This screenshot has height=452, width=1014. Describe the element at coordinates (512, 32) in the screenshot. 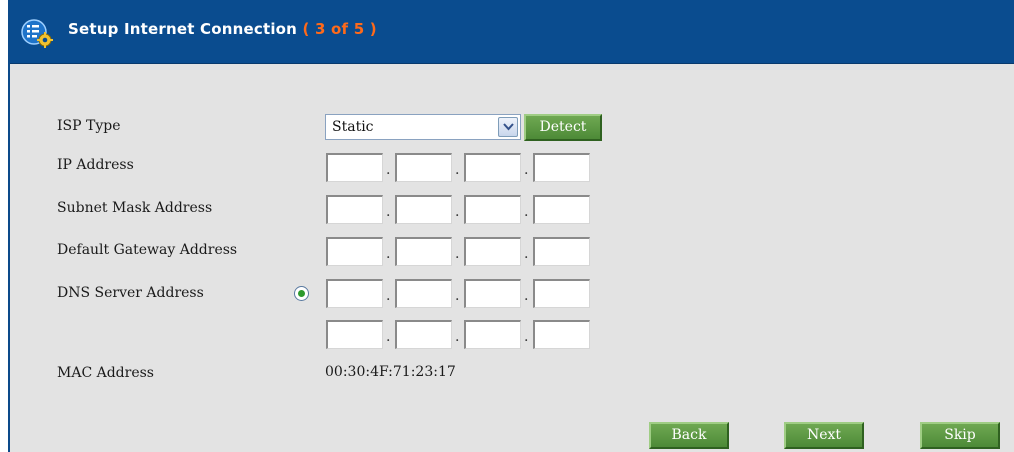

I see `wizard-header: Setup Internet Connection ( 3 of 5 )` at that location.